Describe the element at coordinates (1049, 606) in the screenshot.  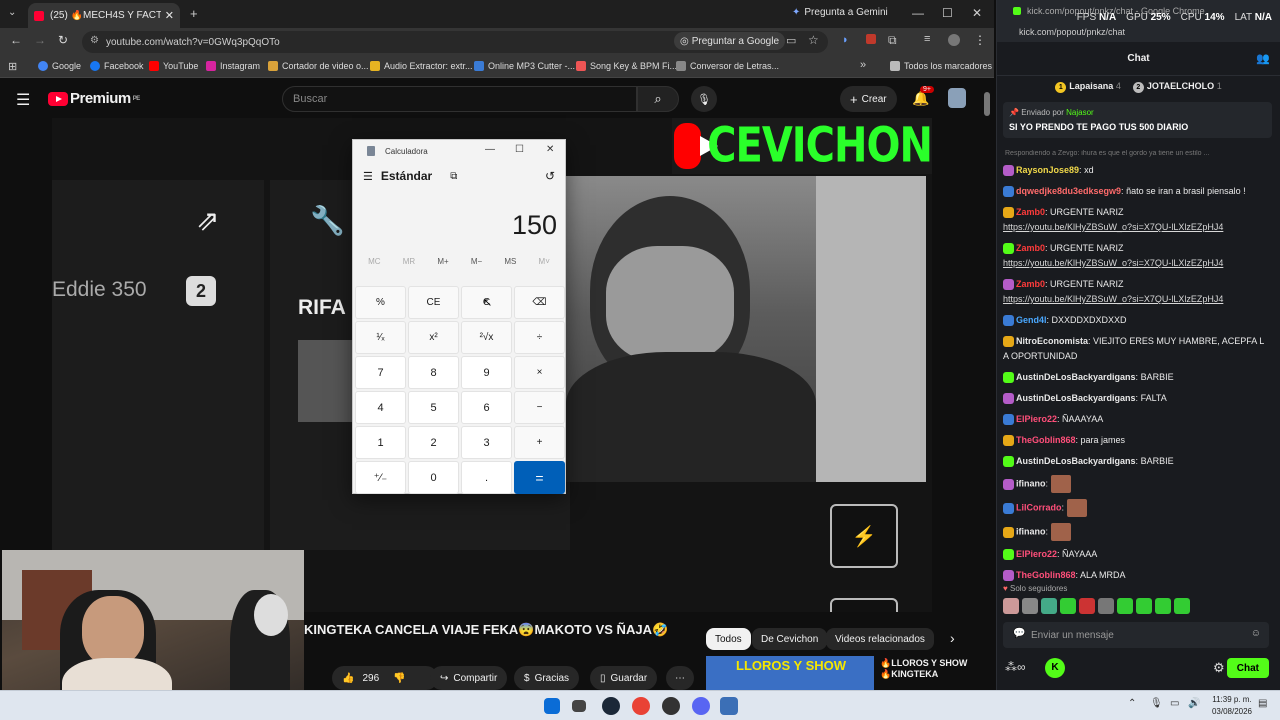
I see `emote-3-icon` at that location.